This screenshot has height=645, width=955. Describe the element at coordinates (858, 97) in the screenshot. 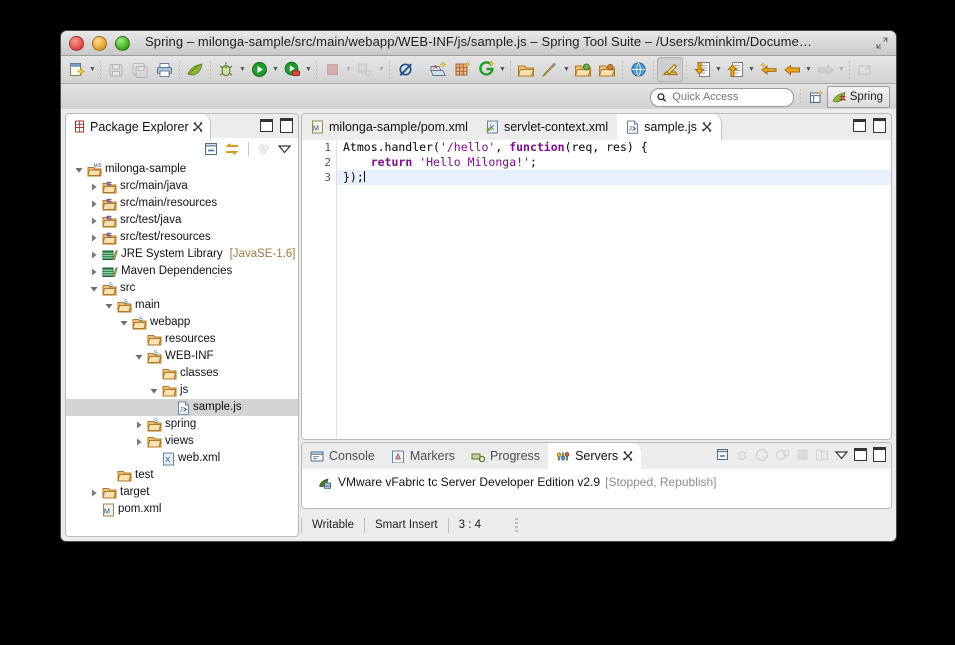

I see `perspective-spring-button: Spring` at that location.